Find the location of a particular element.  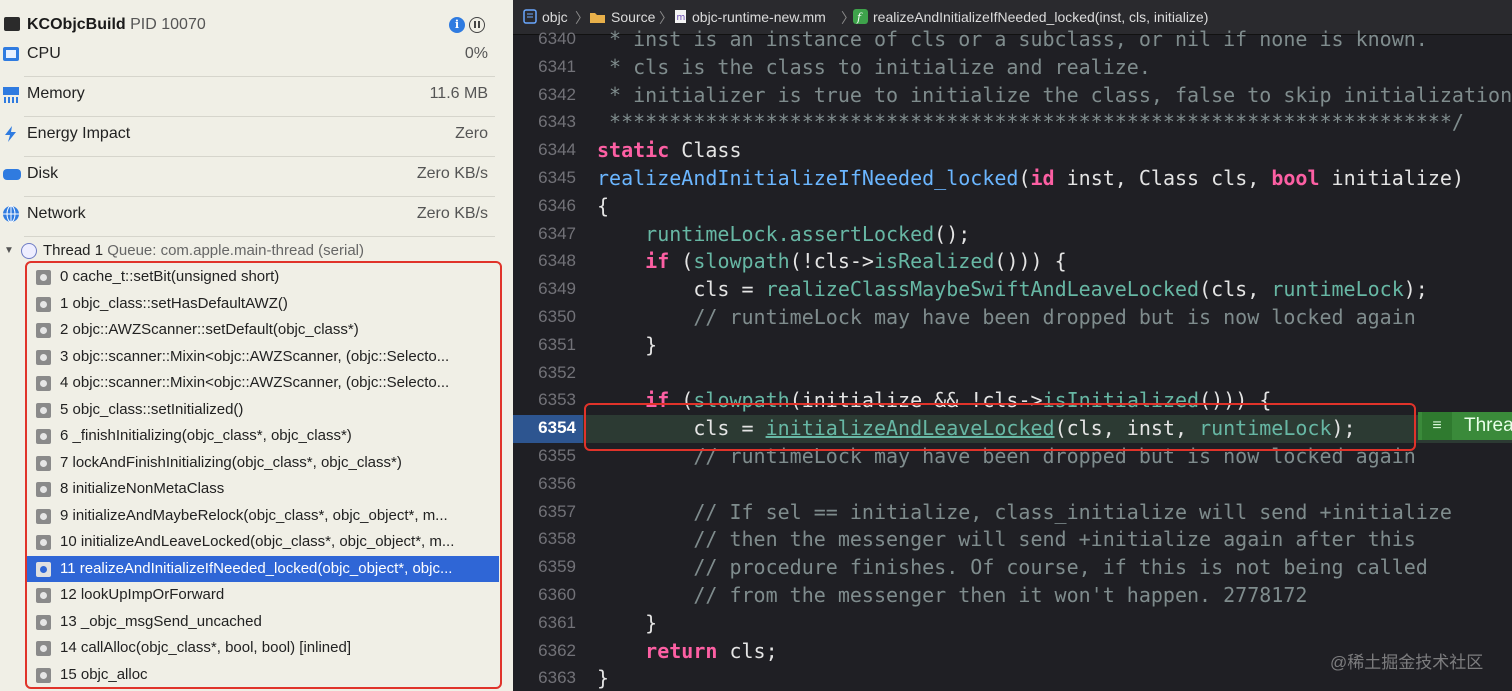

line-number: 6357 is located at coordinates (544, 512).